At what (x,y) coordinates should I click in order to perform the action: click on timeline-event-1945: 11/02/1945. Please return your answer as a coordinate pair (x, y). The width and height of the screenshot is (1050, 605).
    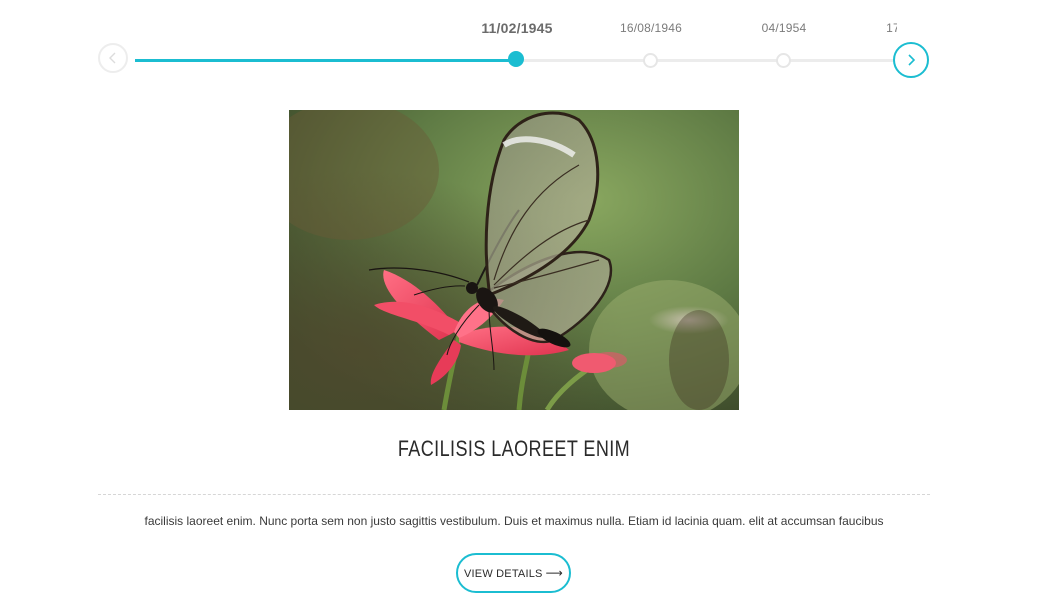
    Looking at the image, I should click on (517, 40).